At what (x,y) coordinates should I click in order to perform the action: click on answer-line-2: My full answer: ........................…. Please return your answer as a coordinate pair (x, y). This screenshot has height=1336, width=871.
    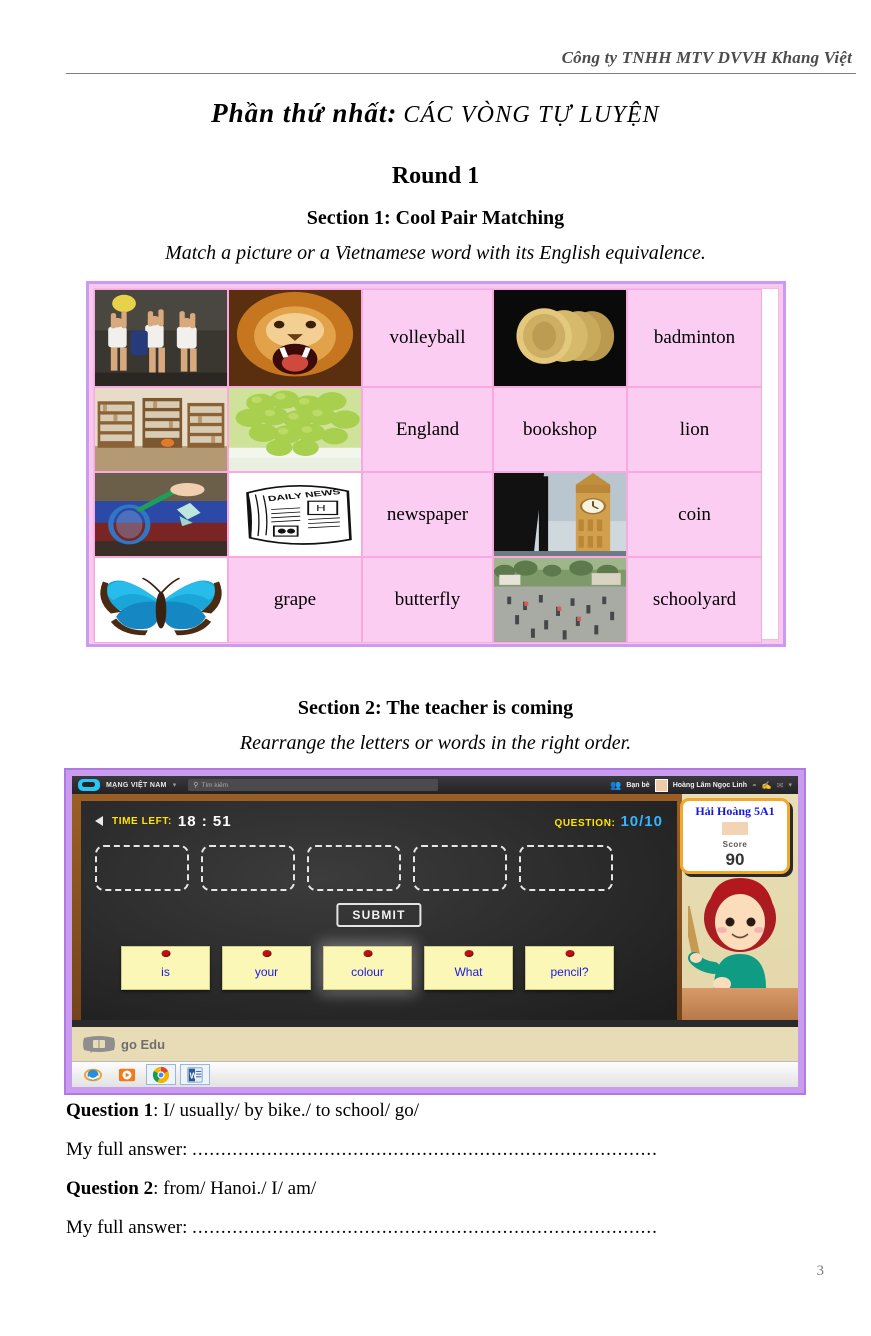
    Looking at the image, I should click on (446, 1228).